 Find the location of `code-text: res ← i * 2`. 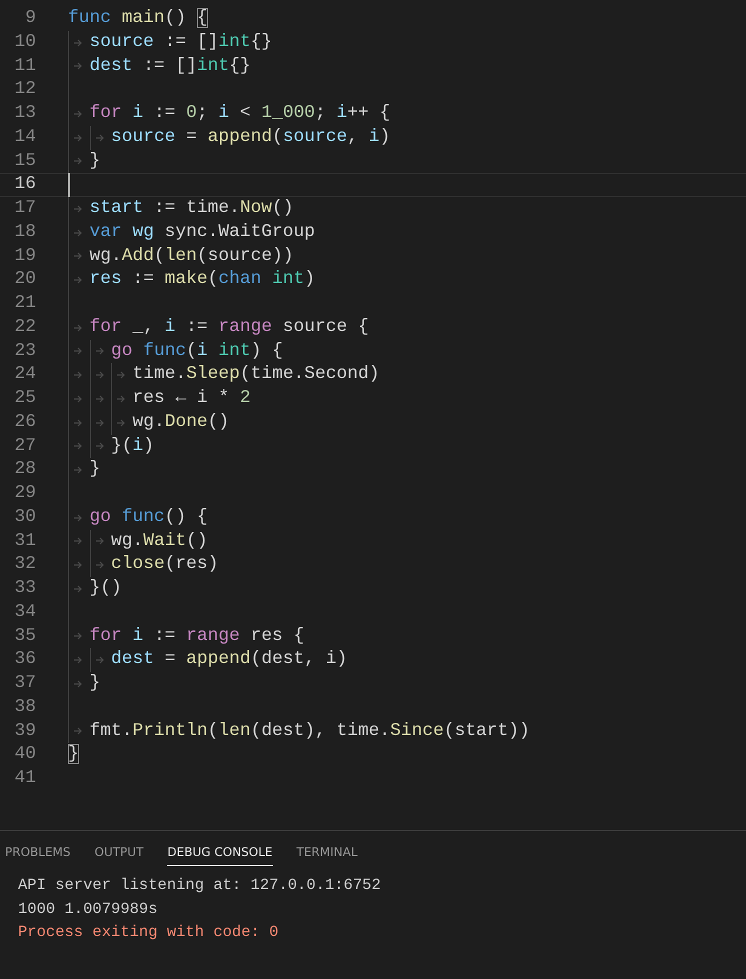

code-text: res ← i * 2 is located at coordinates (191, 398).